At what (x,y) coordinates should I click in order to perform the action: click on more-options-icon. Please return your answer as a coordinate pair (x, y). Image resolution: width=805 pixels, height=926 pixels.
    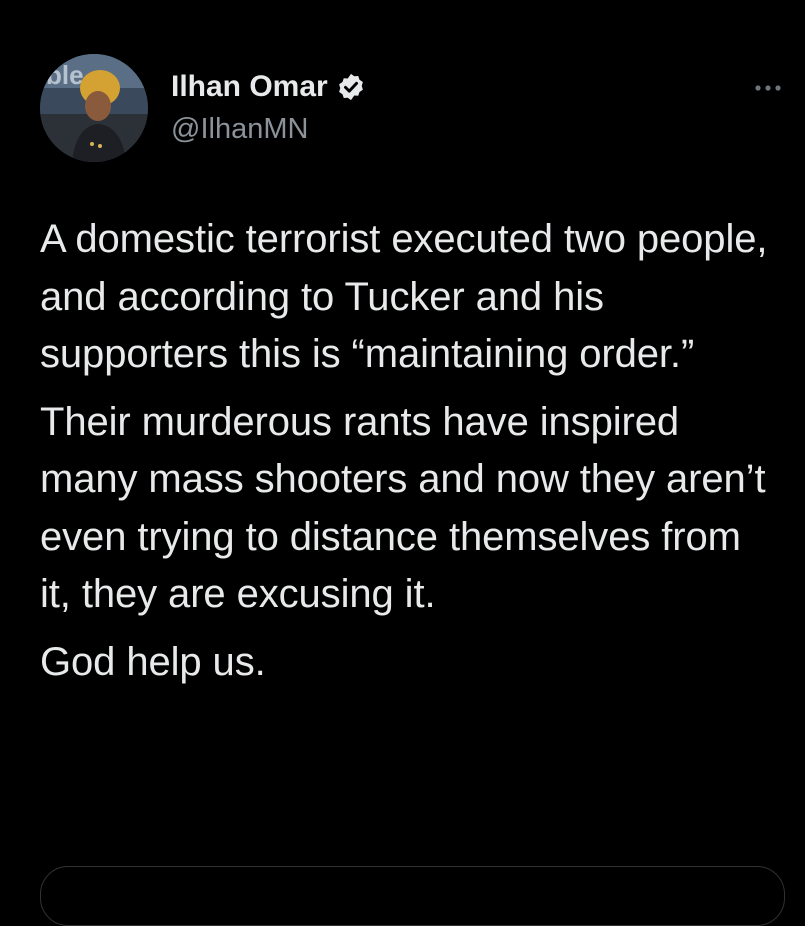
    Looking at the image, I should click on (768, 88).